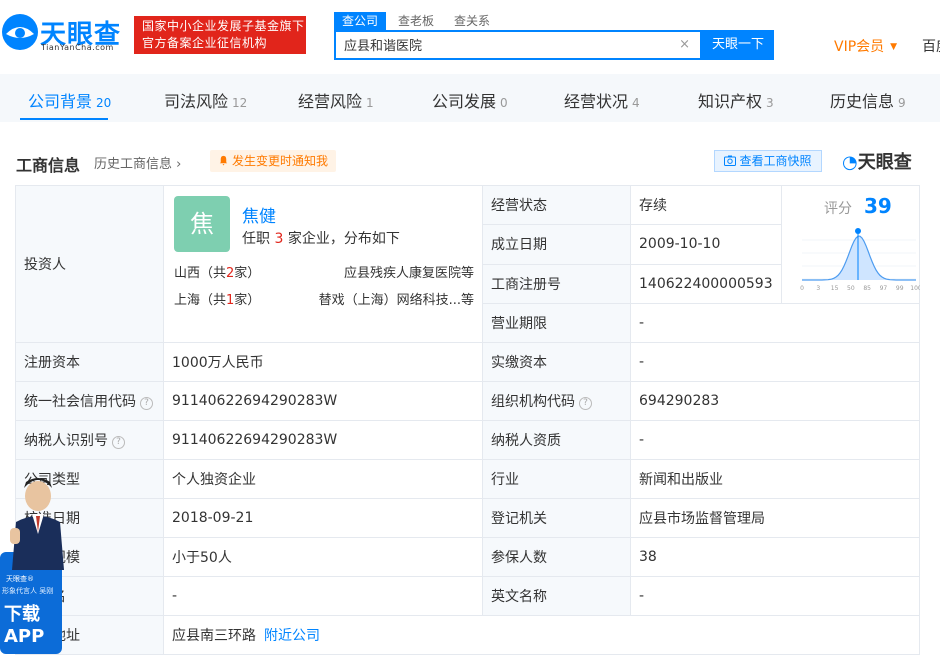  I want to click on field-label-text: 纳税人识别号, so click(66, 441).